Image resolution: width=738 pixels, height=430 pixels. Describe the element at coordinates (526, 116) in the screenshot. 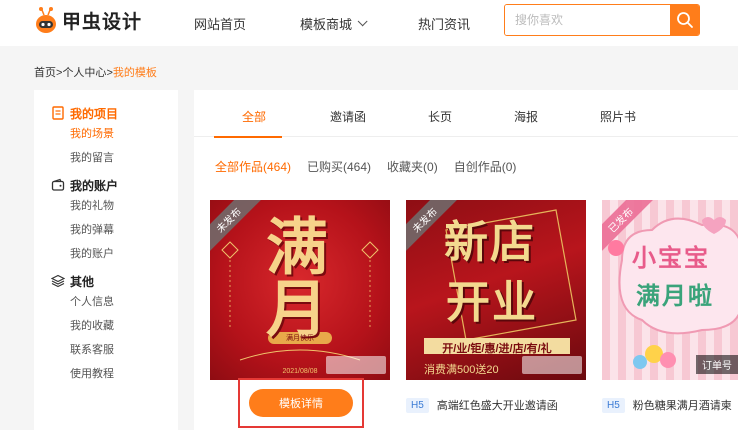

I see `tab-poster: 海报` at that location.